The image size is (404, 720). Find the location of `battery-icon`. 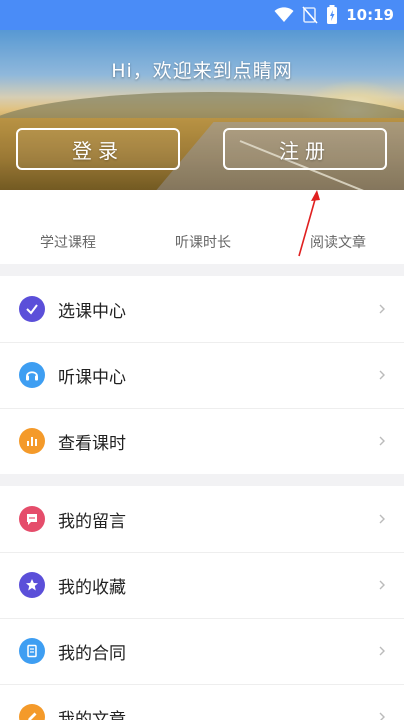

battery-icon is located at coordinates (332, 14).